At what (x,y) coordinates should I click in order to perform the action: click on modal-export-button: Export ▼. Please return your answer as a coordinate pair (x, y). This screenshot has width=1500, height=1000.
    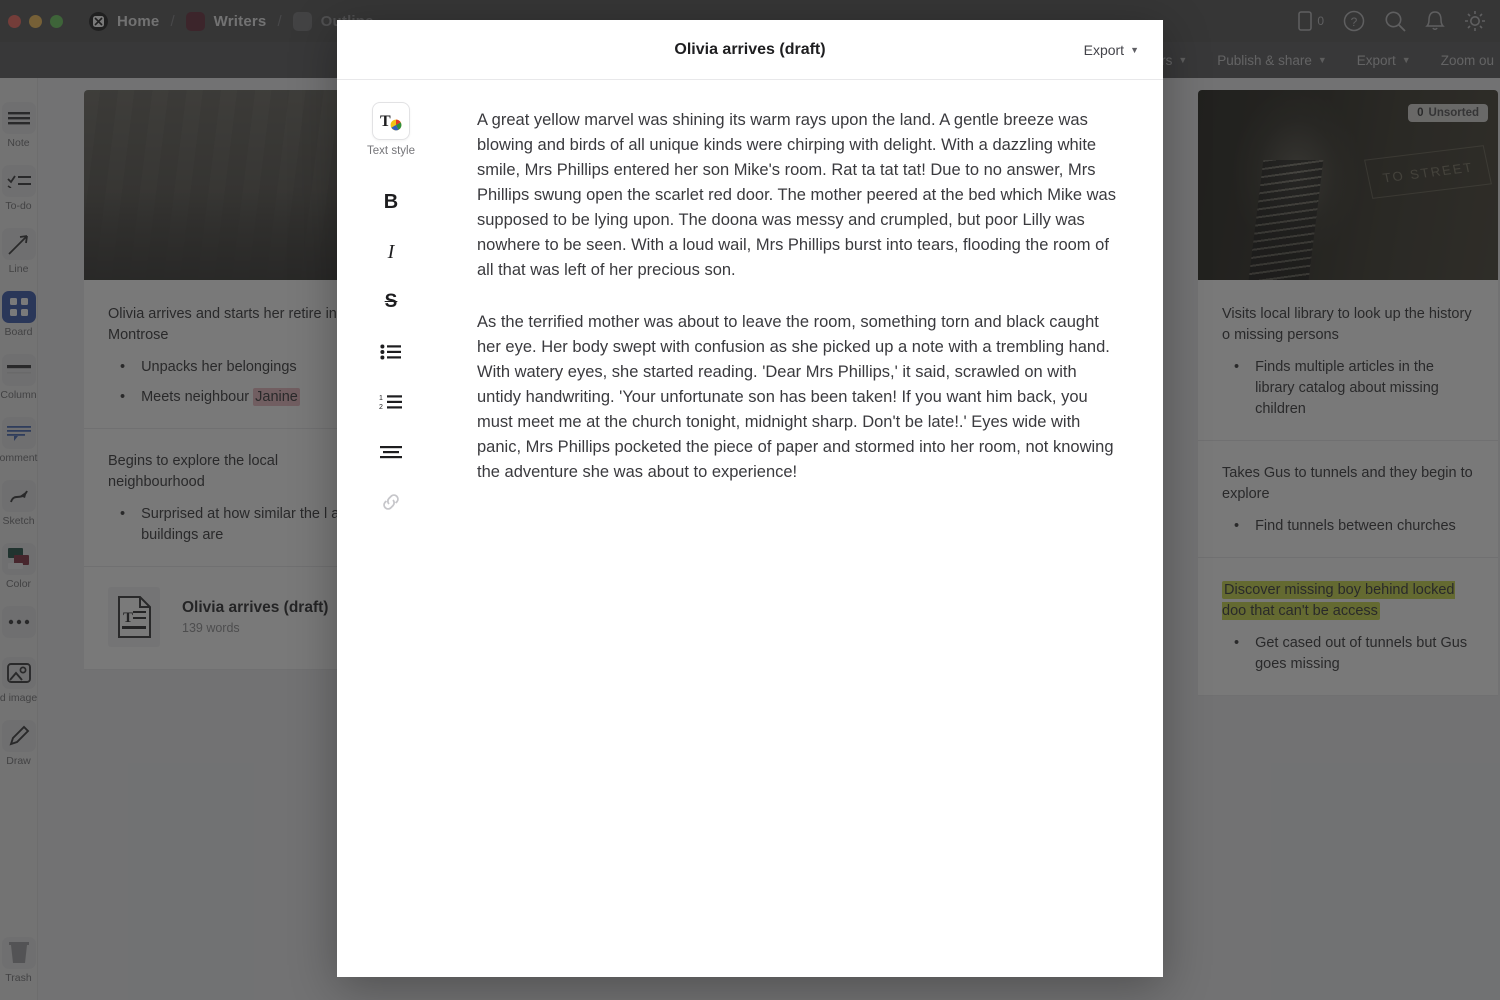
    Looking at the image, I should click on (1111, 50).